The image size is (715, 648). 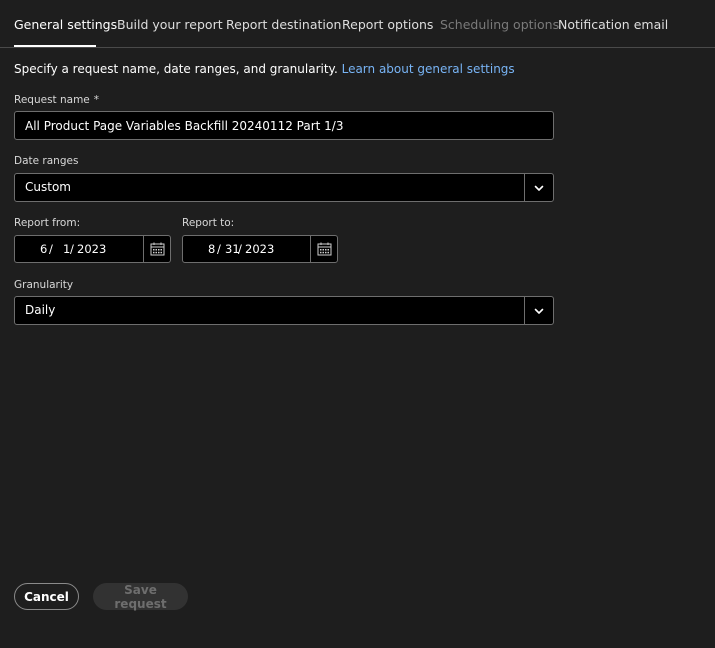 I want to click on date-ranges-select: Custom, so click(x=284, y=187).